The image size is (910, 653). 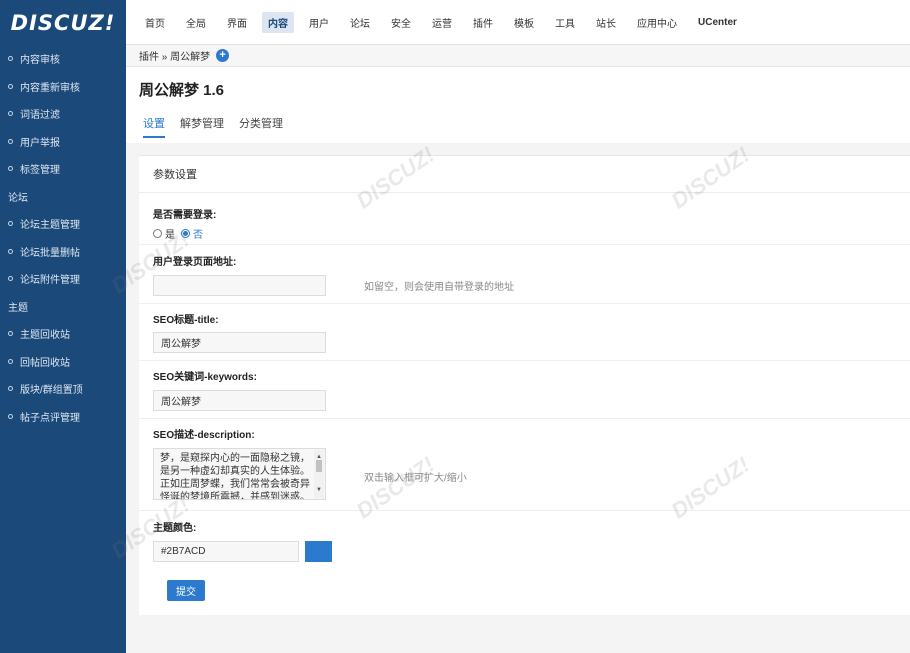 What do you see at coordinates (50, 281) in the screenshot?
I see `sidebar-item-label: 论坛附件管理` at bounding box center [50, 281].